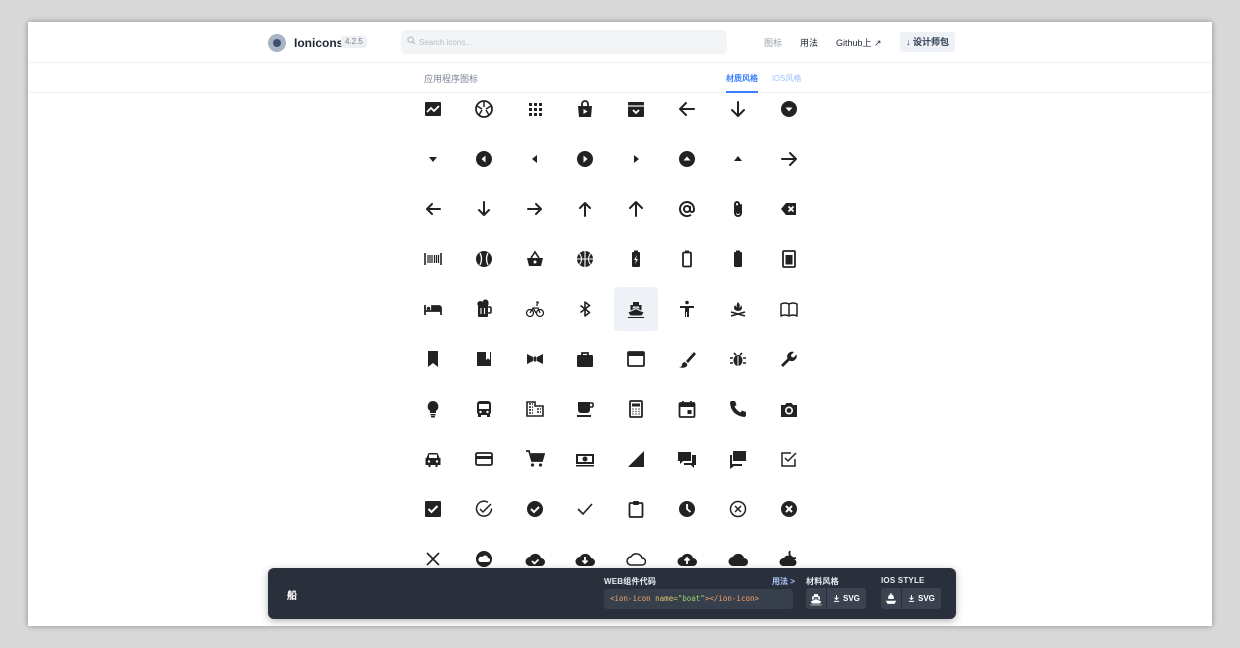  What do you see at coordinates (585, 359) in the screenshot?
I see `icon-tile-briefcase` at bounding box center [585, 359].